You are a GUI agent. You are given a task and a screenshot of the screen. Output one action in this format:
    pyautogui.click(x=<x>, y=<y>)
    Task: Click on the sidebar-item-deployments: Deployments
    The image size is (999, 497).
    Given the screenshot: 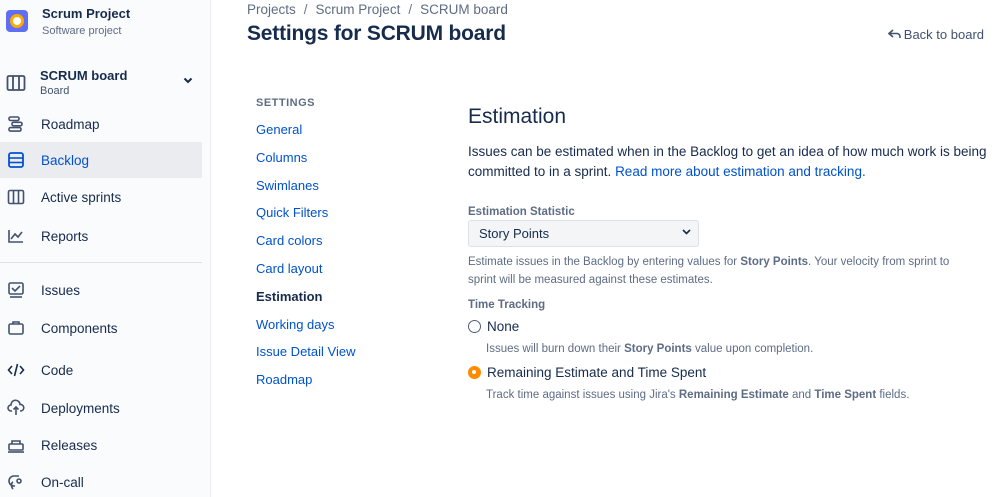 What is the action you would take?
    pyautogui.click(x=101, y=408)
    